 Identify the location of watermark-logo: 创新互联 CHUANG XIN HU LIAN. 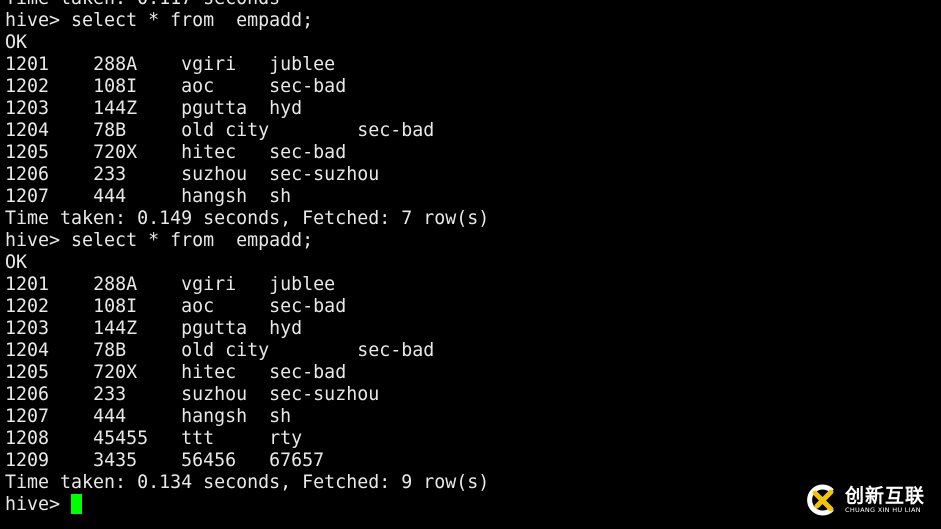
(865, 500).